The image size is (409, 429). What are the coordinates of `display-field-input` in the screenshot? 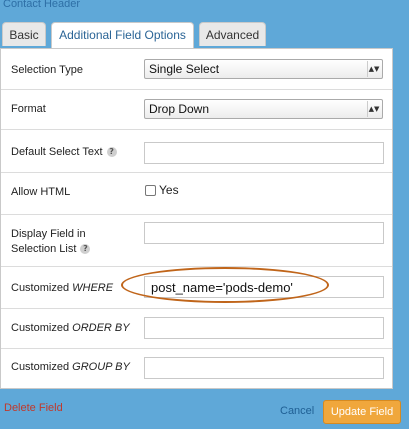 It's located at (264, 233).